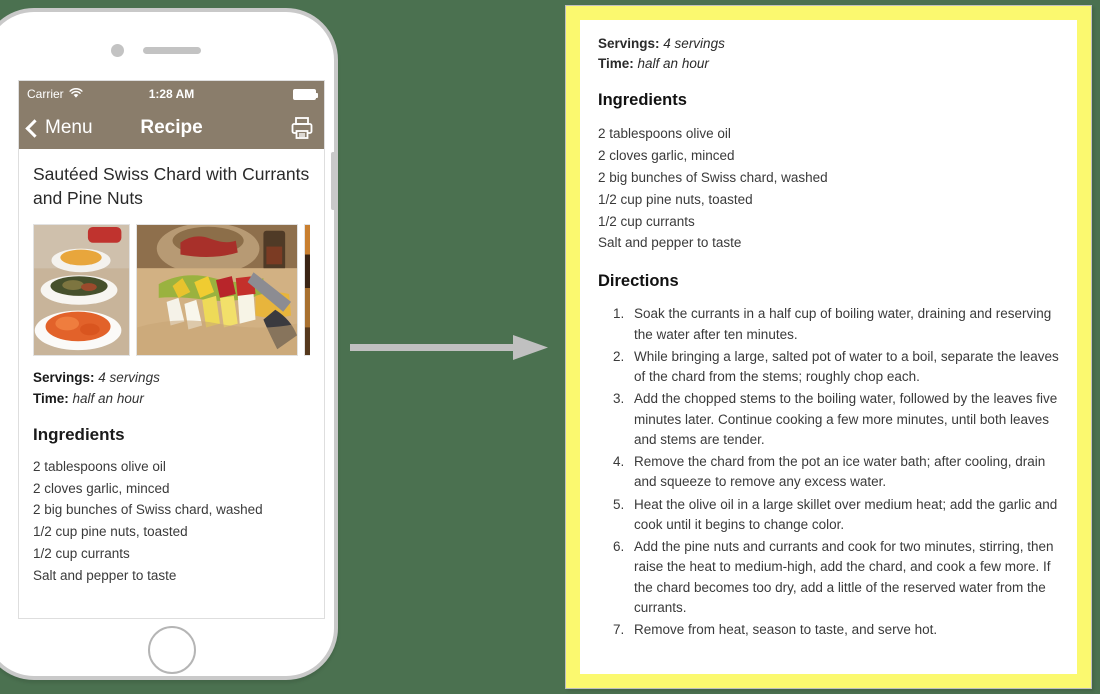 This screenshot has height=694, width=1100. What do you see at coordinates (172, 50) in the screenshot?
I see `earpiece-speaker` at bounding box center [172, 50].